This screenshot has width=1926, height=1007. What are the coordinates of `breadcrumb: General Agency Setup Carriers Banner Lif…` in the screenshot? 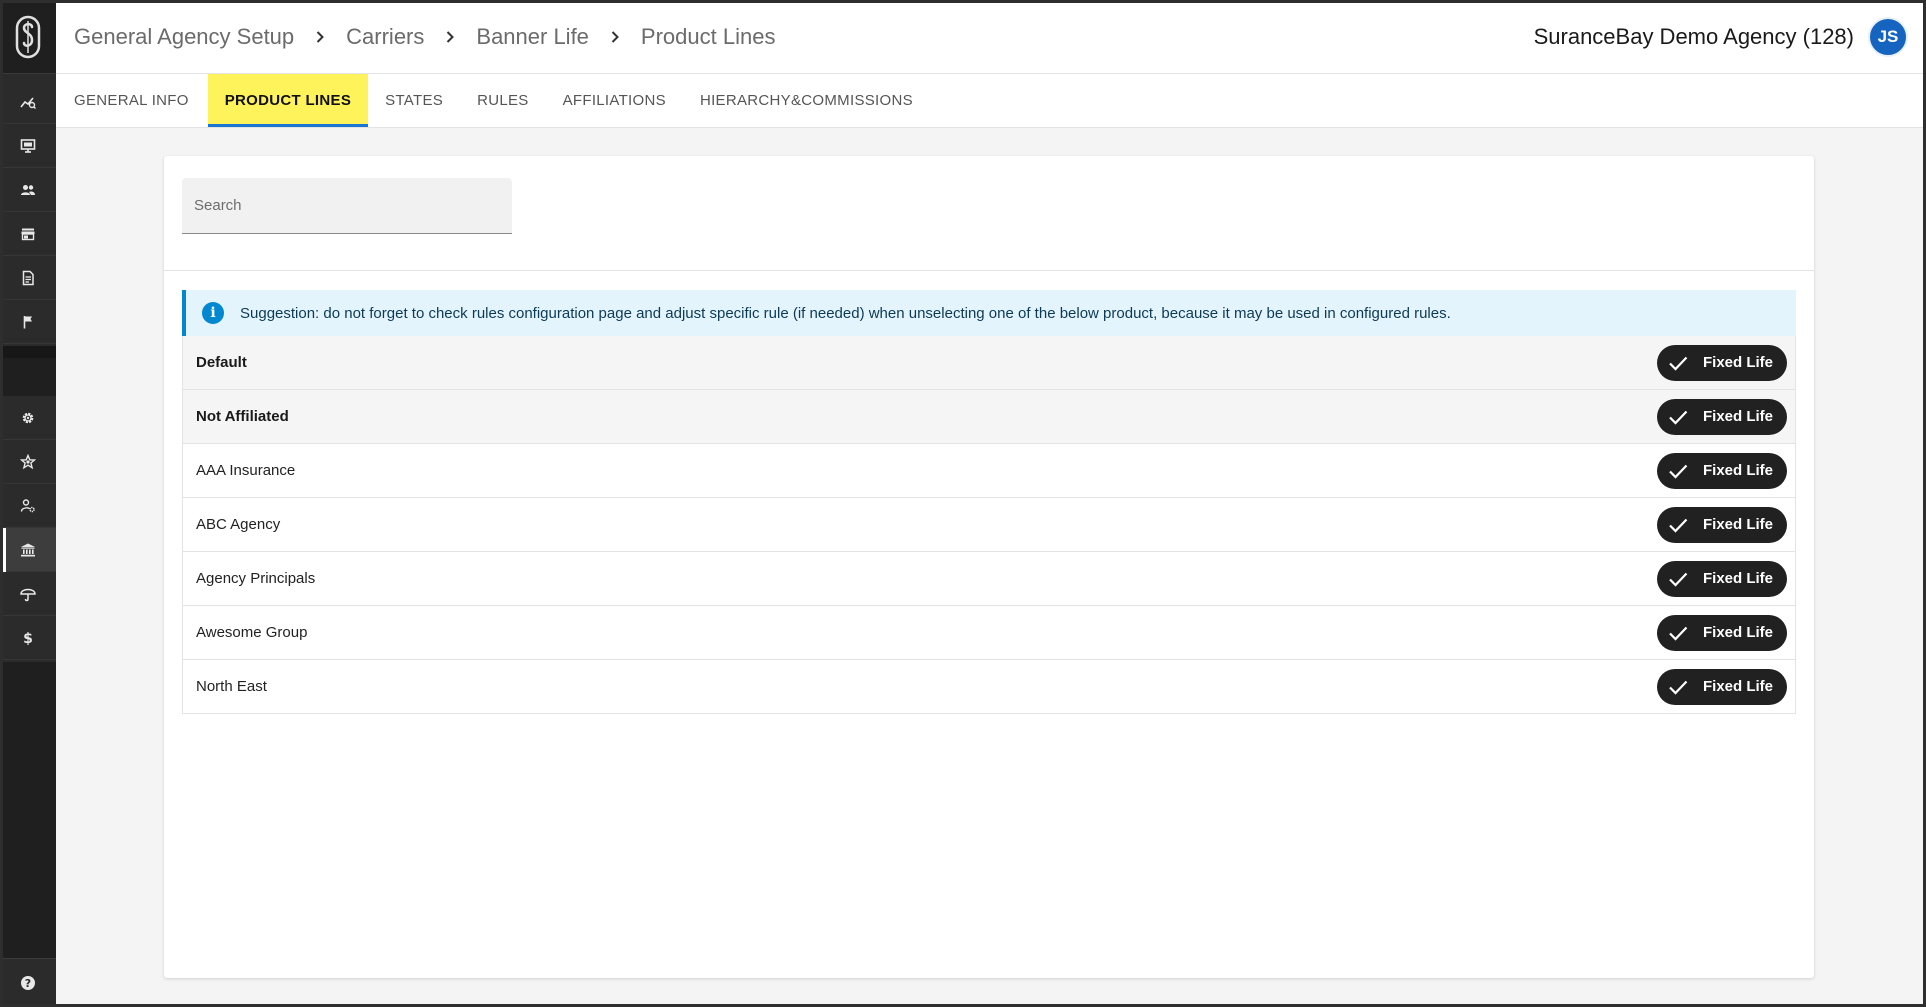 It's located at (424, 37).